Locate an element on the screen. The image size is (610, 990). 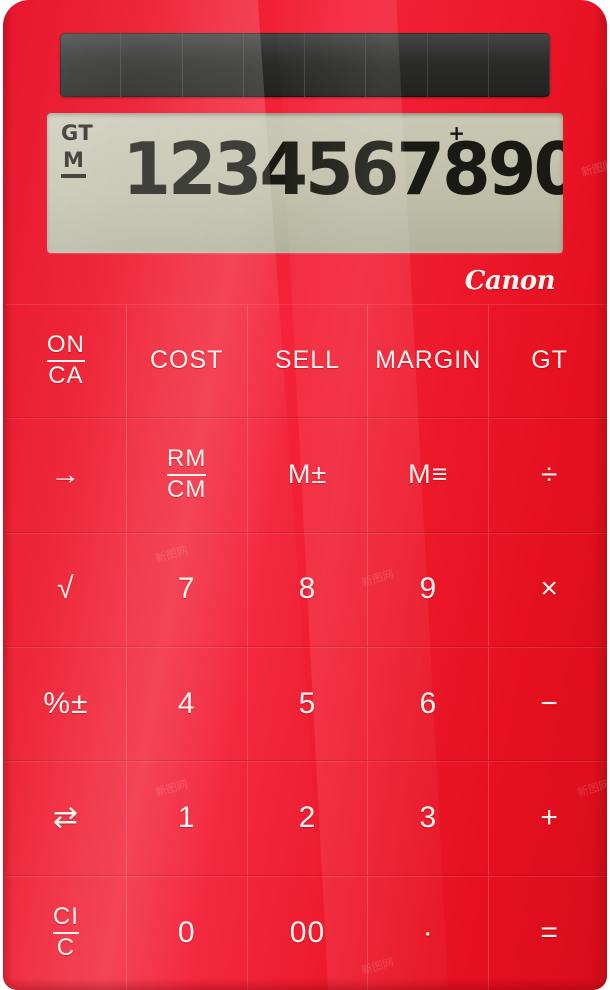
key-plus: + is located at coordinates (548, 818).